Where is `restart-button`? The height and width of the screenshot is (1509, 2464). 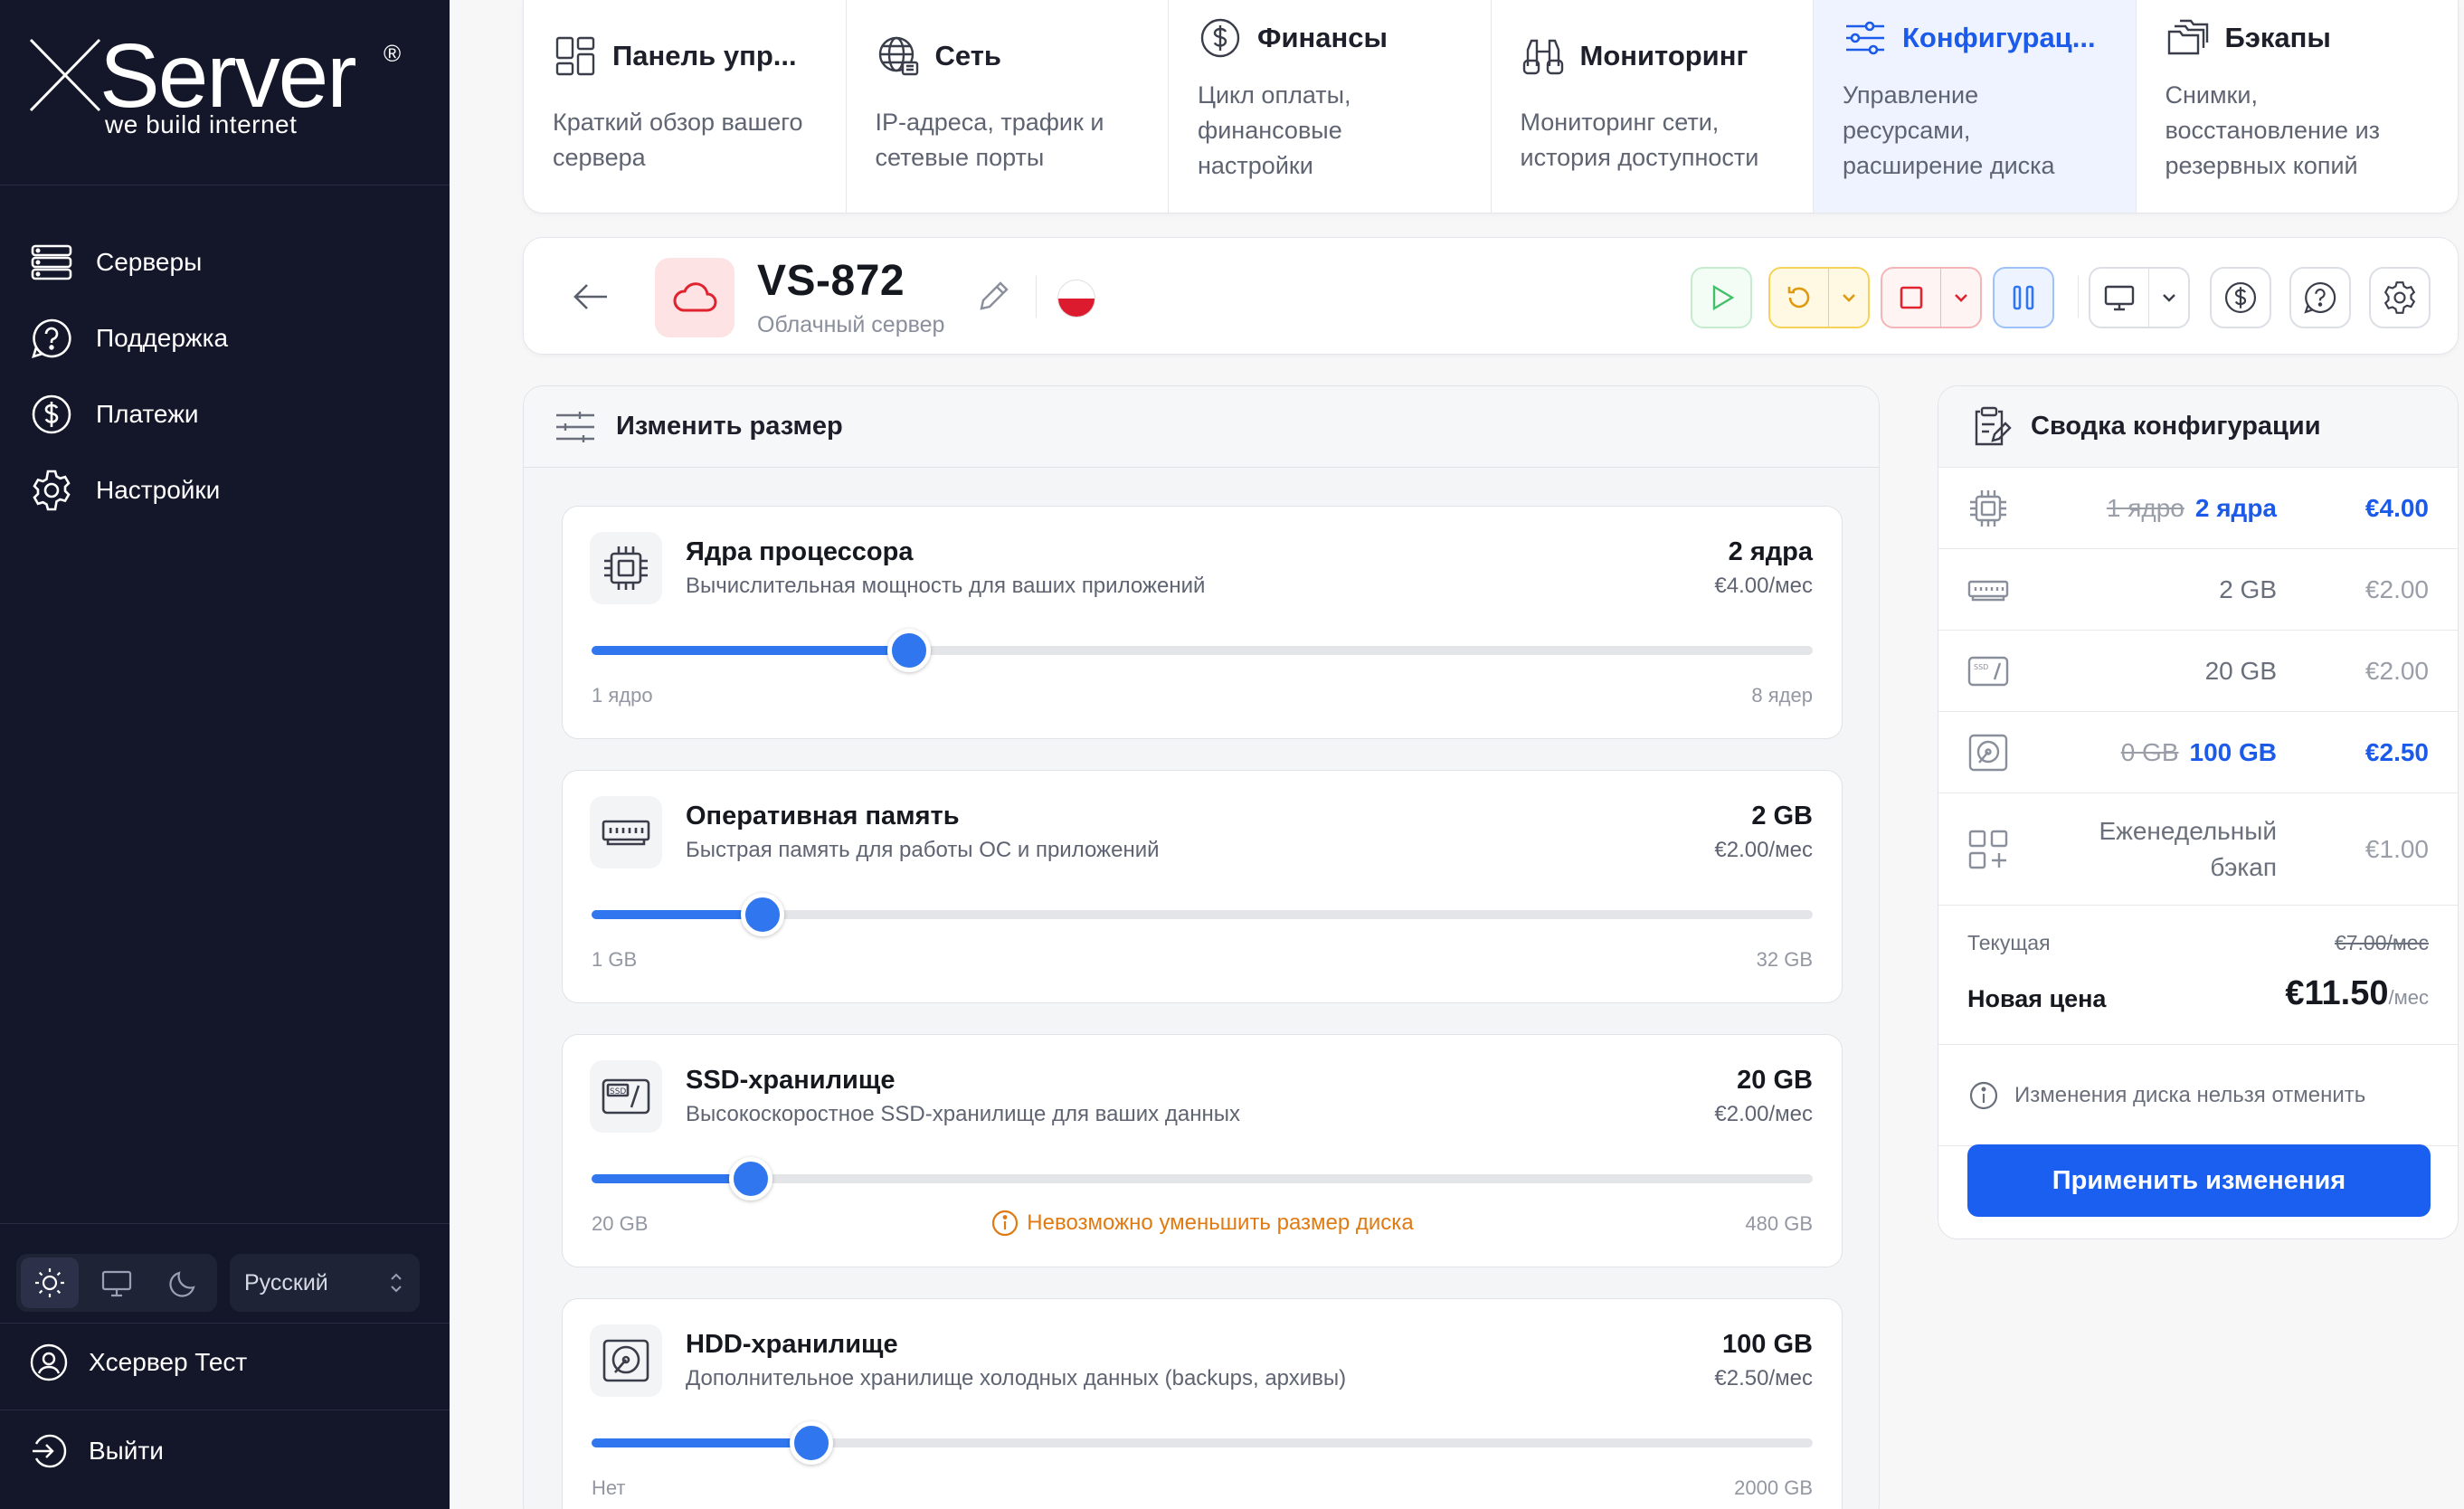 restart-button is located at coordinates (1799, 298).